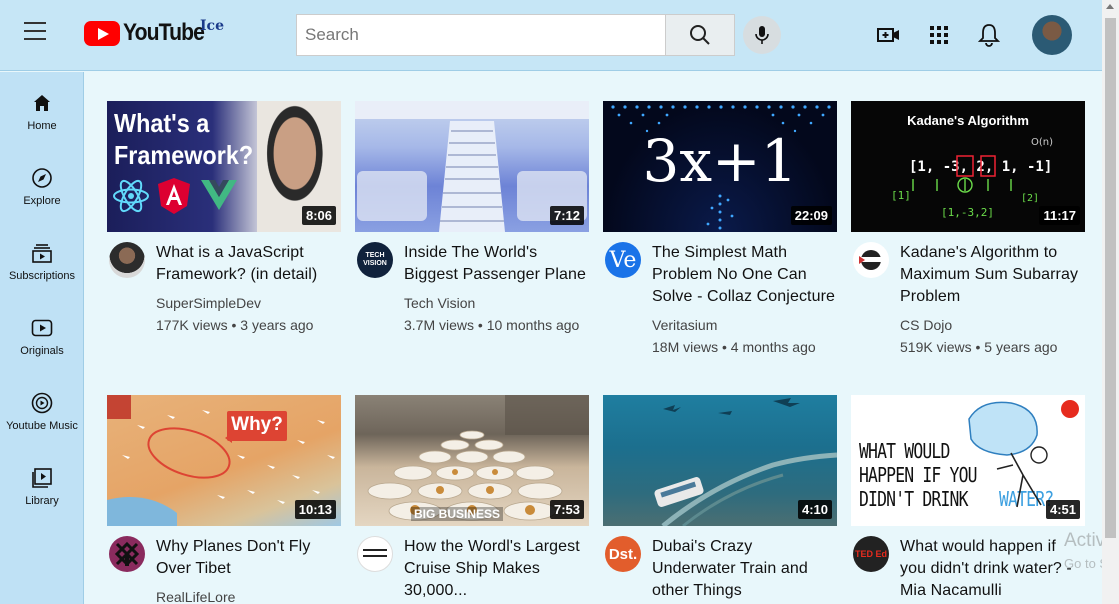 The image size is (1119, 604). What do you see at coordinates (1052, 35) in the screenshot?
I see `user-avatar` at bounding box center [1052, 35].